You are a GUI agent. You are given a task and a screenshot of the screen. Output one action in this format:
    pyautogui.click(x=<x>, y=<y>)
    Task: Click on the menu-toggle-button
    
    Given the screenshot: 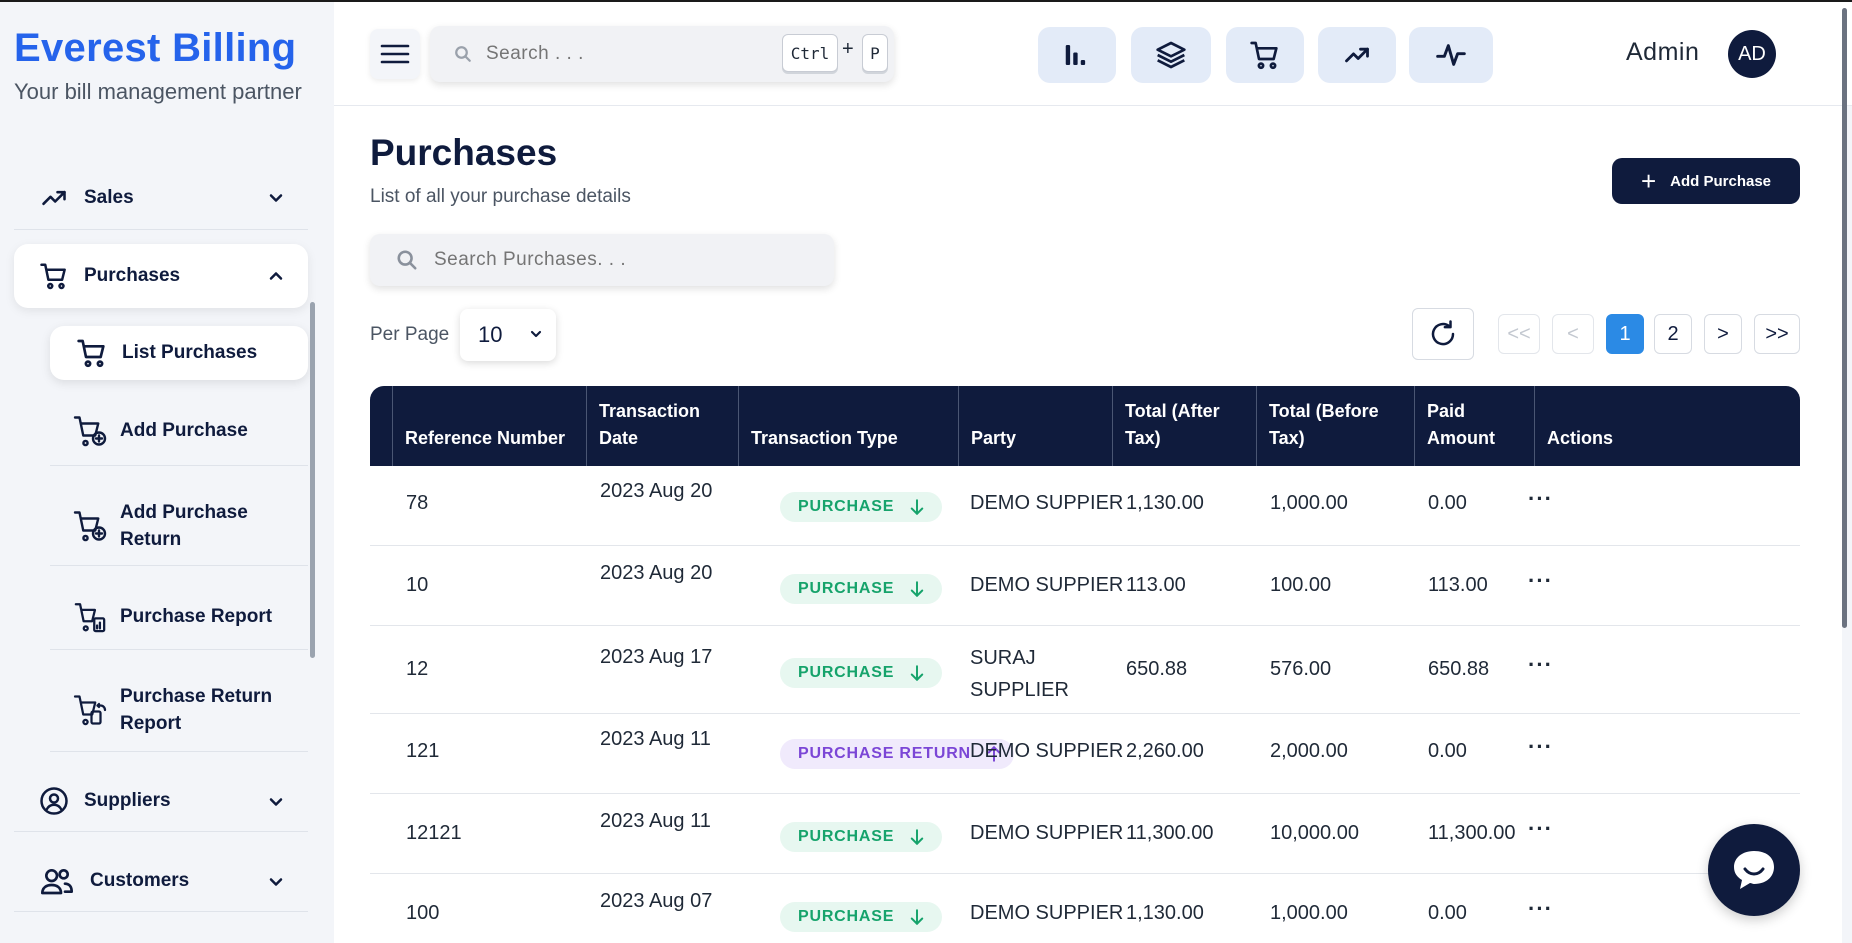 What is the action you would take?
    pyautogui.click(x=395, y=54)
    